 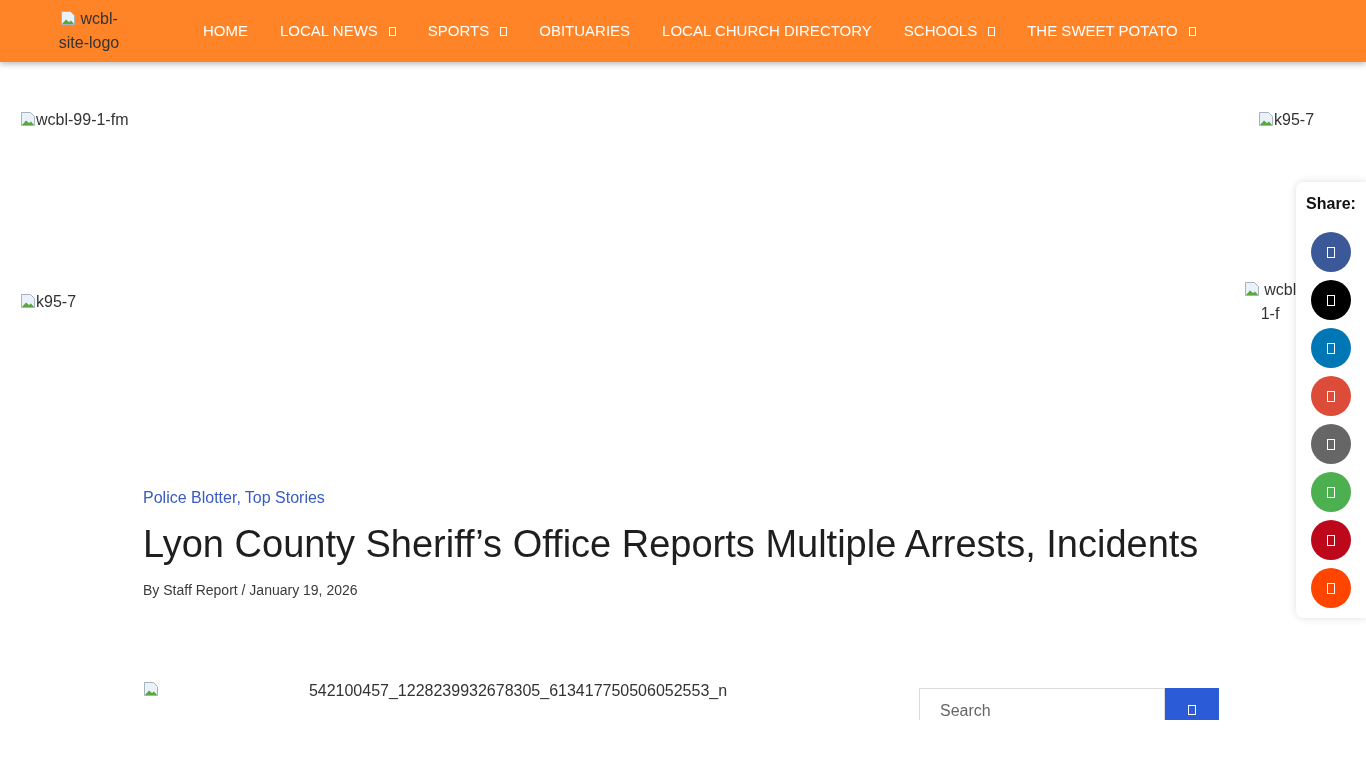 I want to click on nav-link: HOME, so click(x=225, y=31).